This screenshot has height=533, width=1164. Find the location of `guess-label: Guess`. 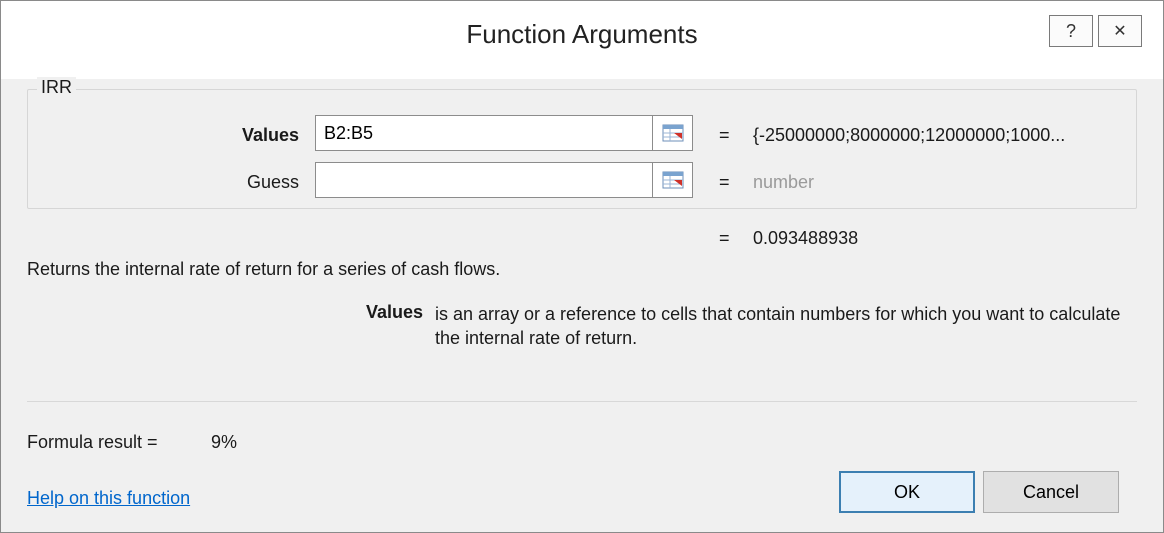

guess-label: Guess is located at coordinates (272, 182).